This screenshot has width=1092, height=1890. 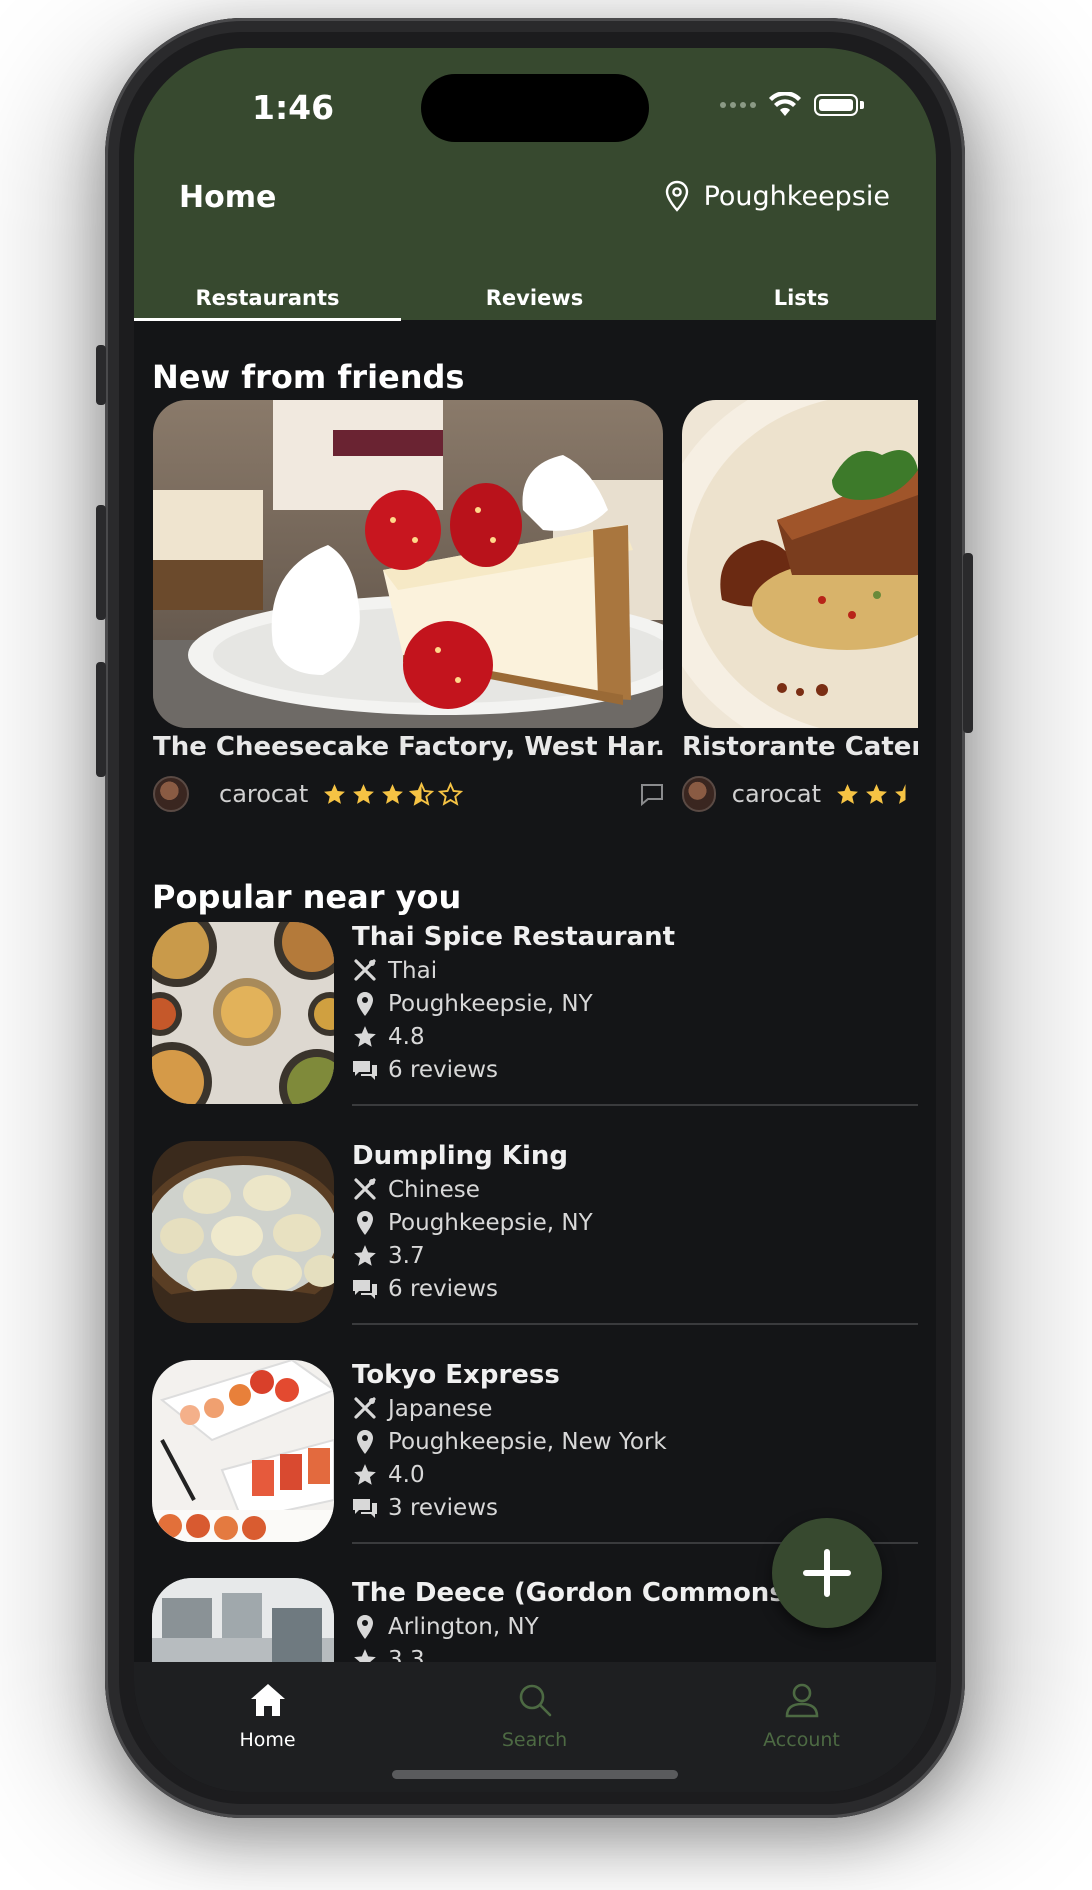 What do you see at coordinates (443, 1507) in the screenshot?
I see `restaurant-review-count: 3 reviews` at bounding box center [443, 1507].